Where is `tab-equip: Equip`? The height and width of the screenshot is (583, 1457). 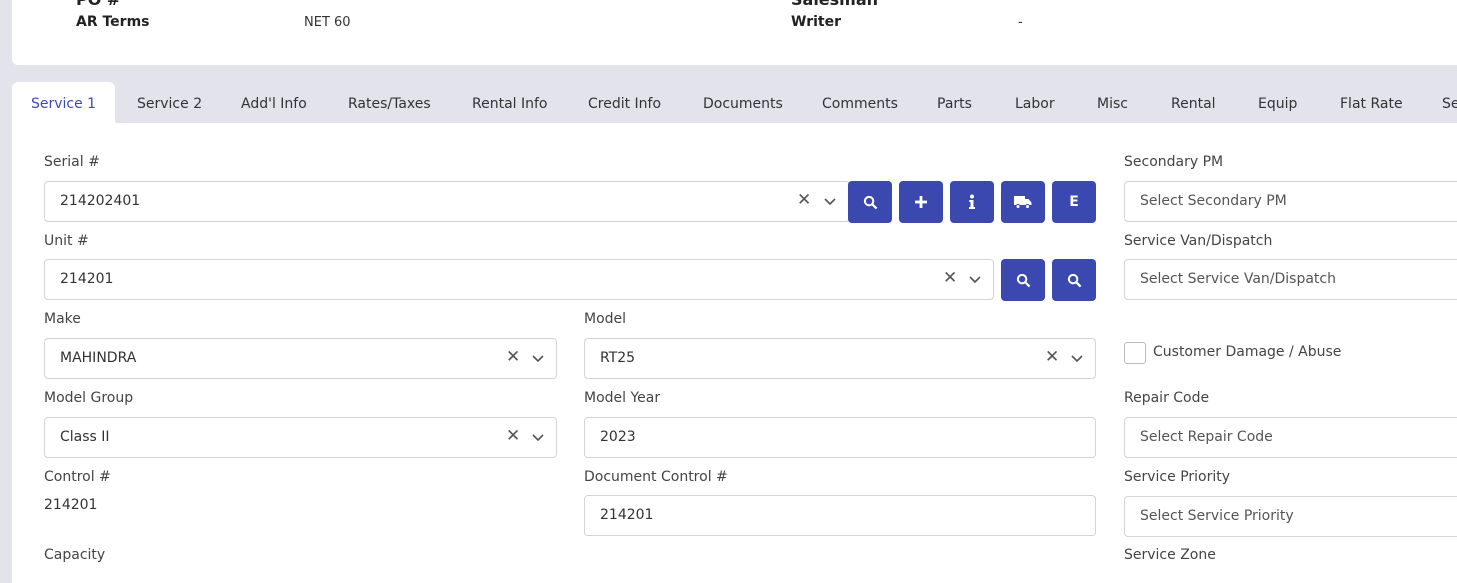 tab-equip: Equip is located at coordinates (1277, 102).